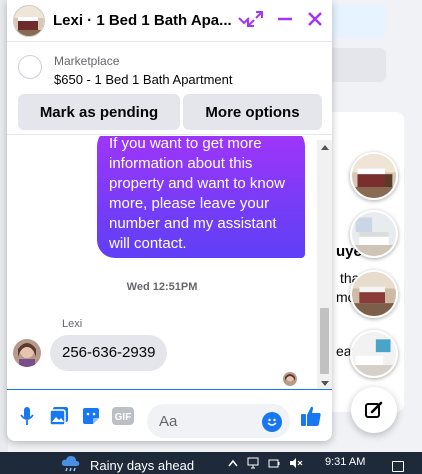 This screenshot has height=474, width=422. What do you see at coordinates (99, 112) in the screenshot?
I see `mark-as-pending-button: Mark as pending` at bounding box center [99, 112].